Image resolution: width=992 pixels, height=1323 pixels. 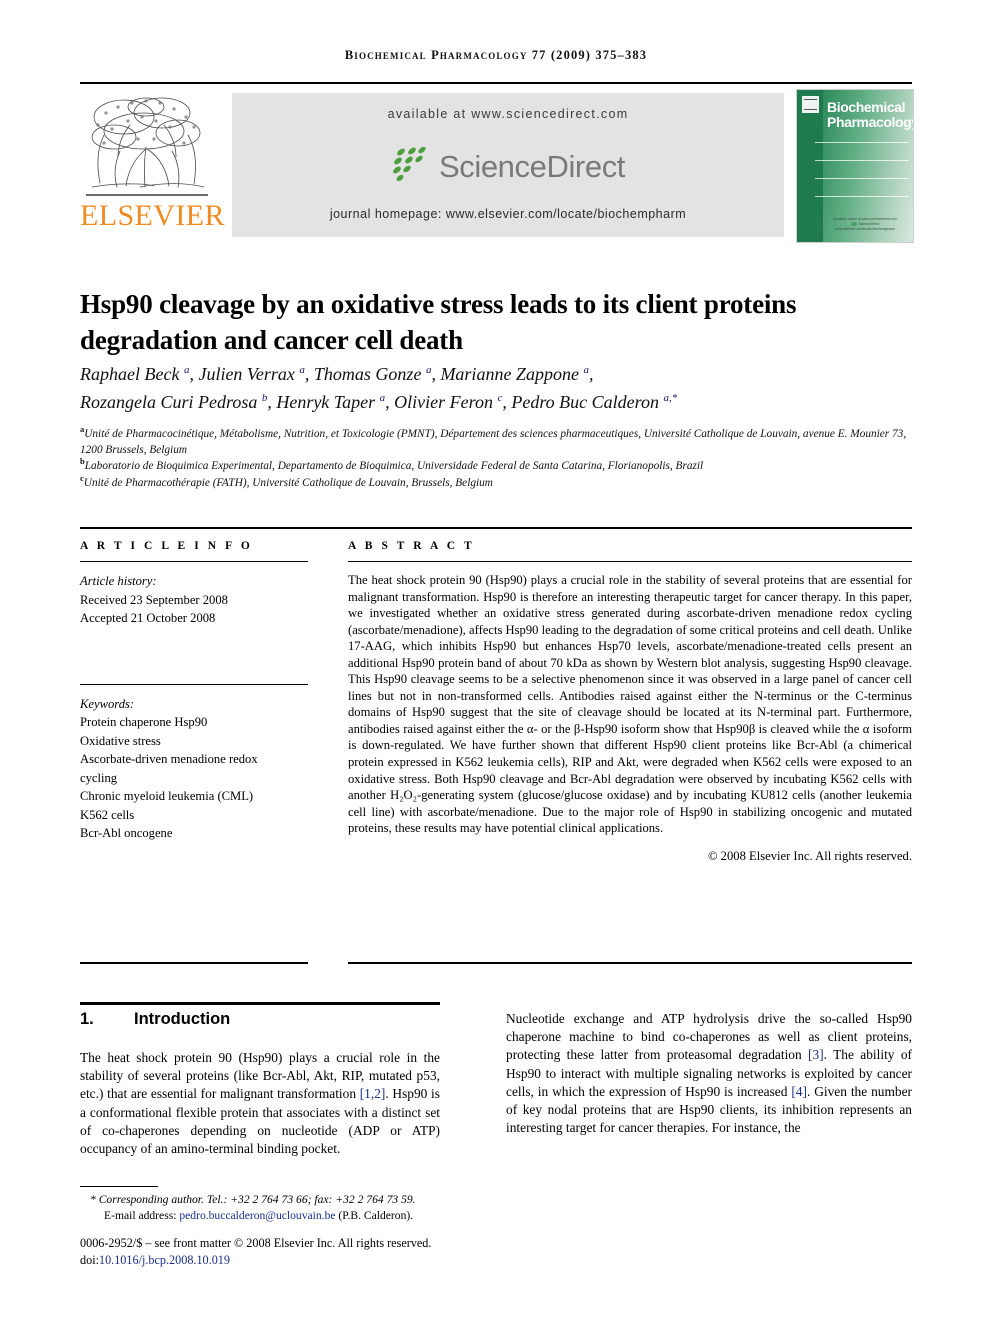 I want to click on info-column-bottom-rule, so click(x=194, y=963).